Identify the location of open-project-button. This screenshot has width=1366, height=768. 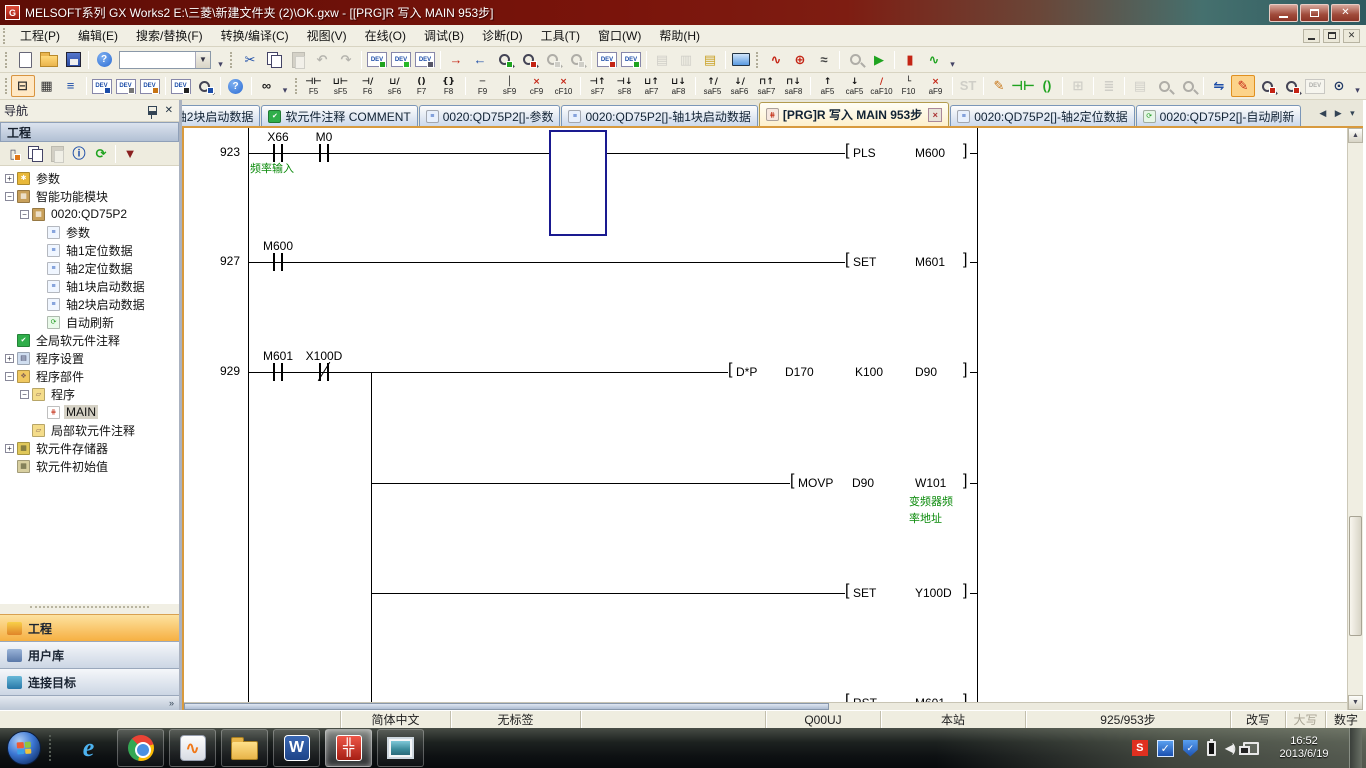
(49, 60).